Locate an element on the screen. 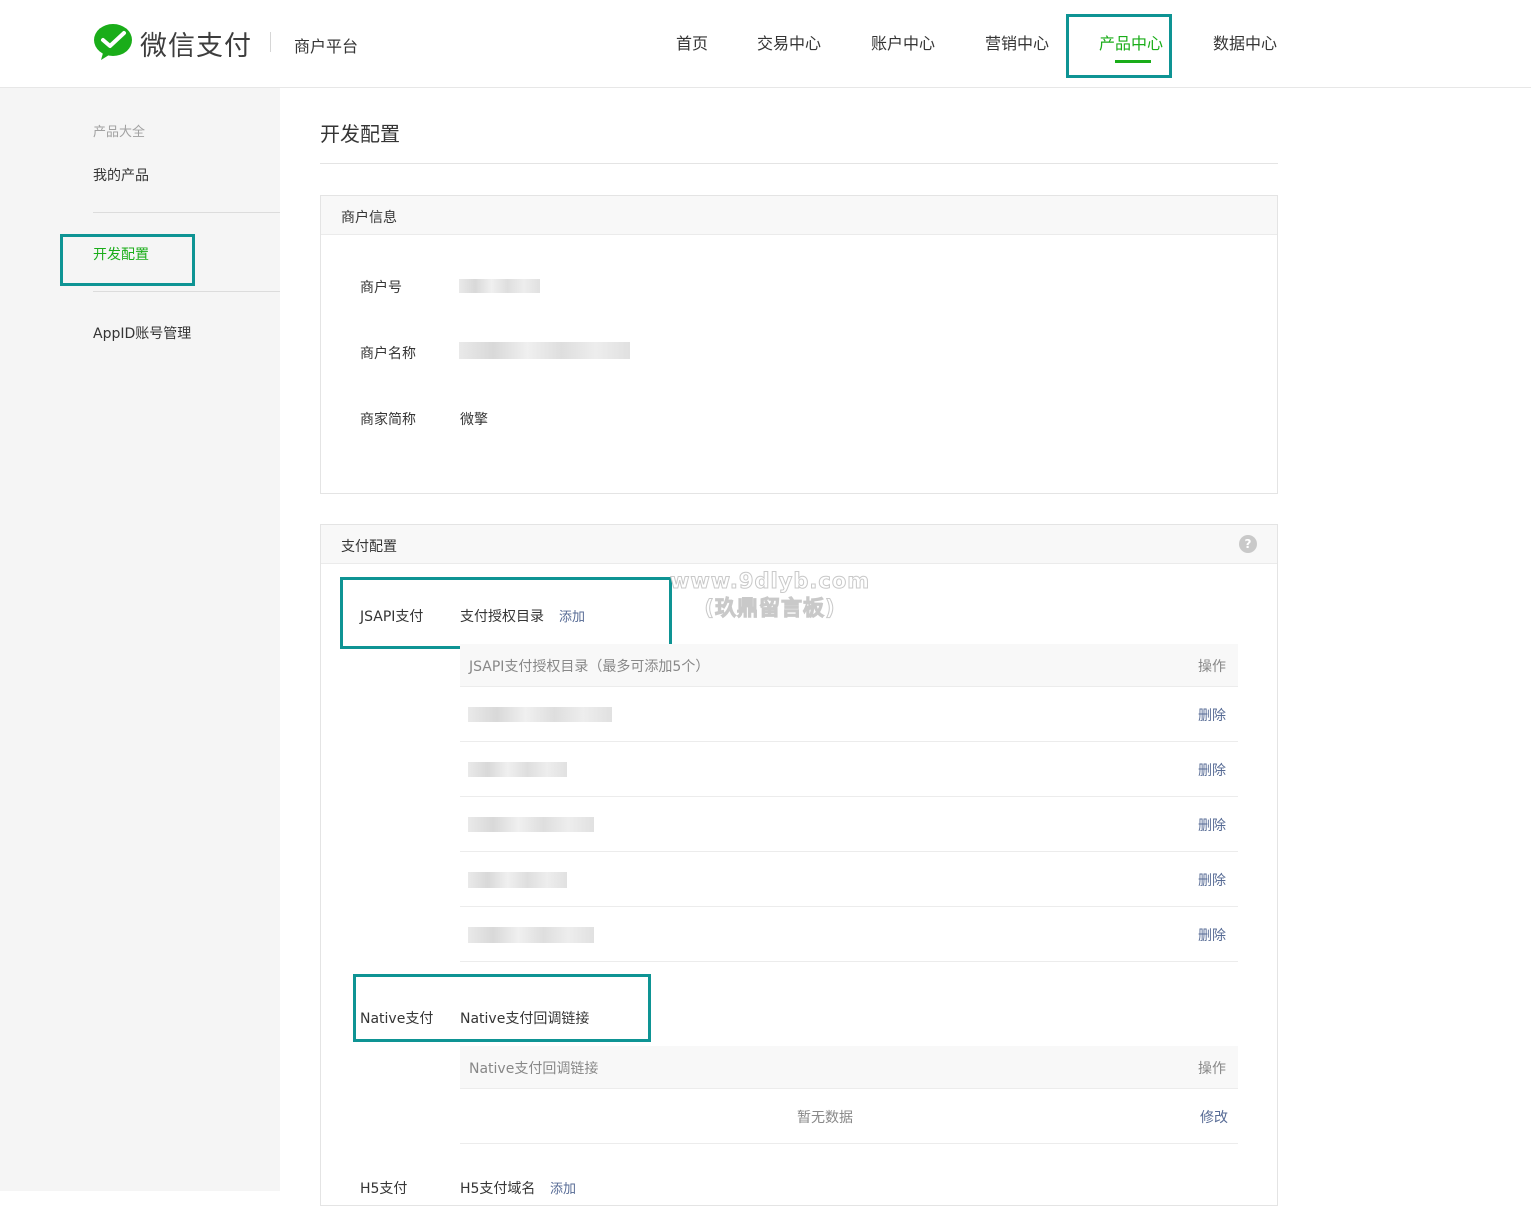  help-icon: ? is located at coordinates (1248, 544).